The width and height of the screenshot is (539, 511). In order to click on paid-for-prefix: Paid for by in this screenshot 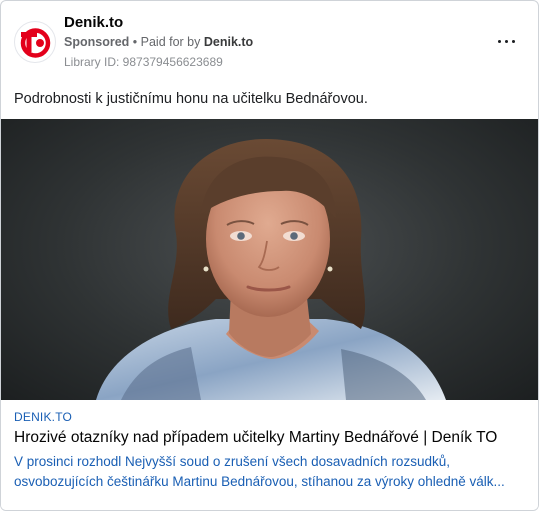, I will do `click(172, 42)`.